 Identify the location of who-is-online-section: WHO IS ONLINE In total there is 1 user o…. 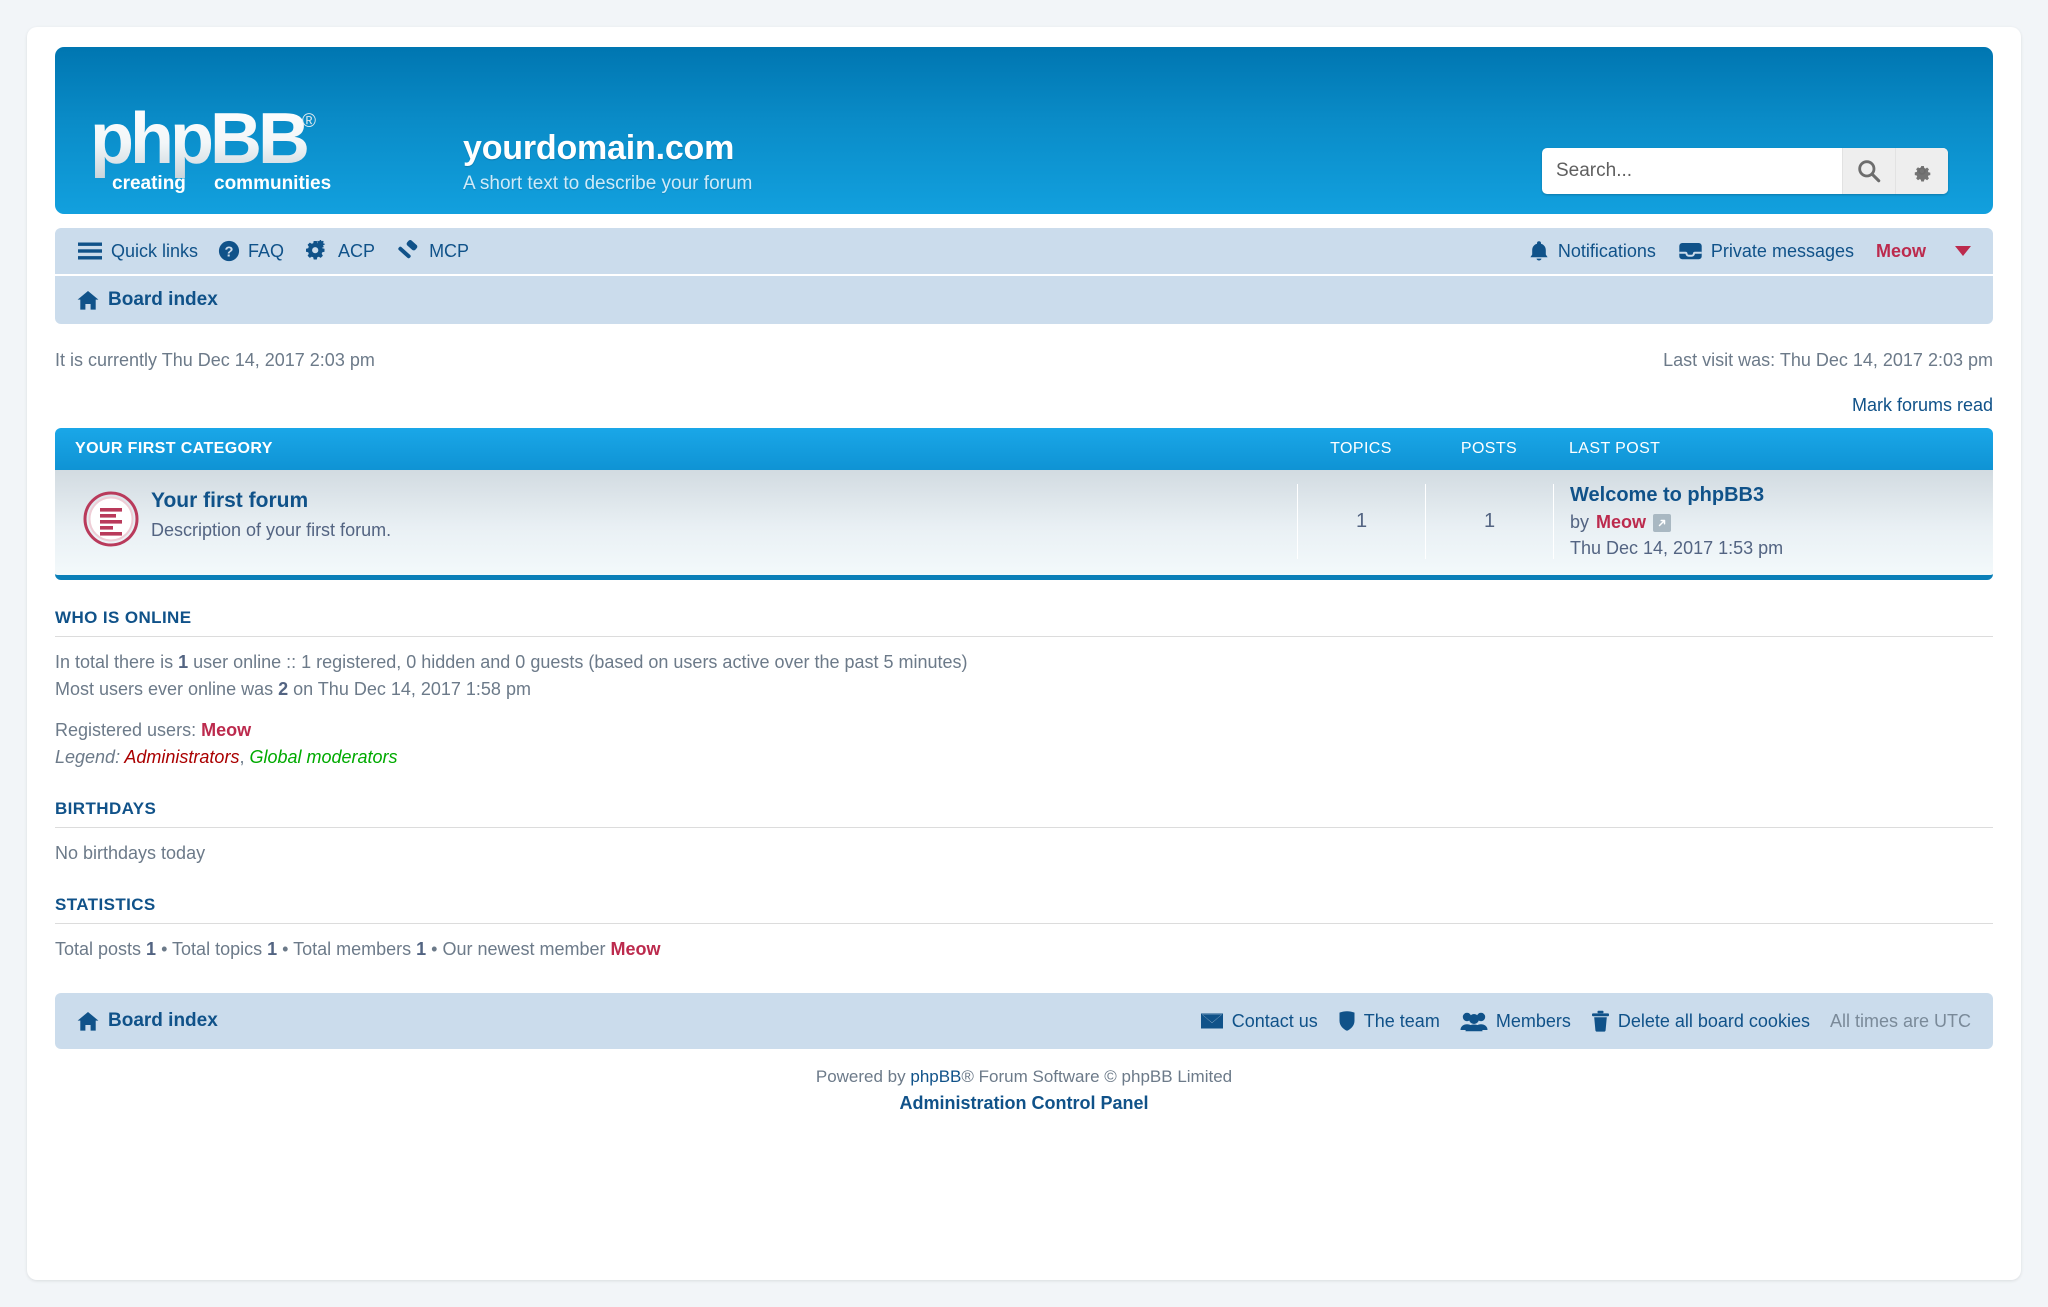
(1024, 689).